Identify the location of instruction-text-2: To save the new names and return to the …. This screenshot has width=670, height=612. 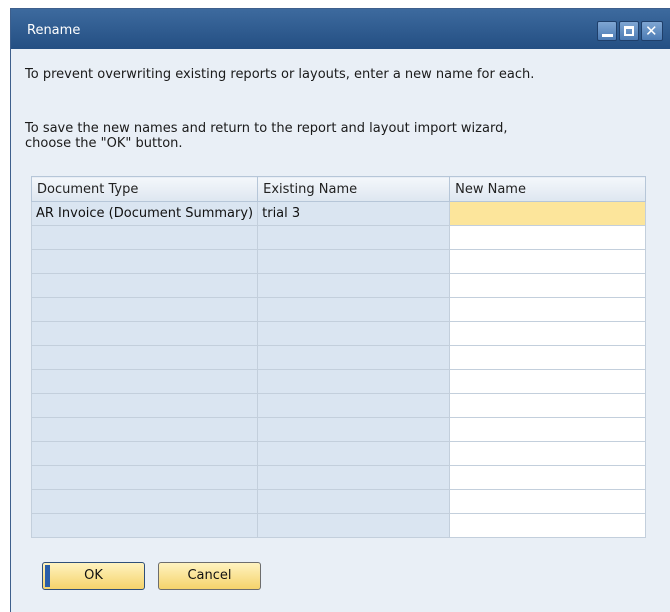
(266, 136).